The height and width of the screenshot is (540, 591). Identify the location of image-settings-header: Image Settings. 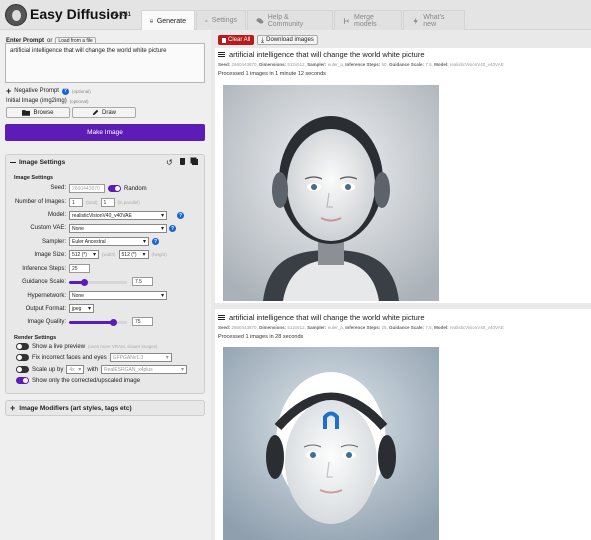
(37, 162).